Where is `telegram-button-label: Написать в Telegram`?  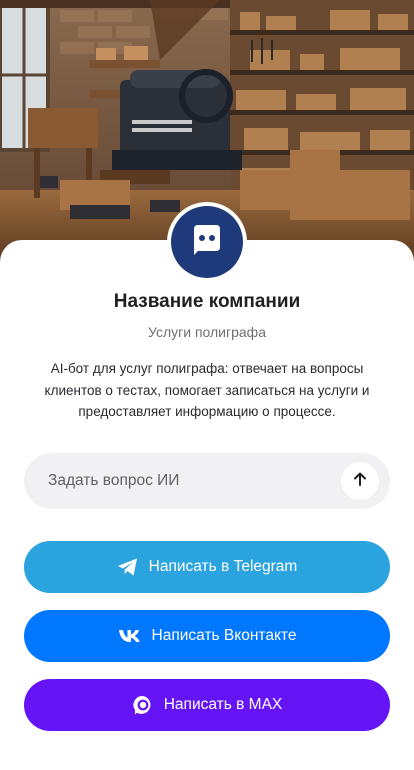
telegram-button-label: Написать в Telegram is located at coordinates (223, 566).